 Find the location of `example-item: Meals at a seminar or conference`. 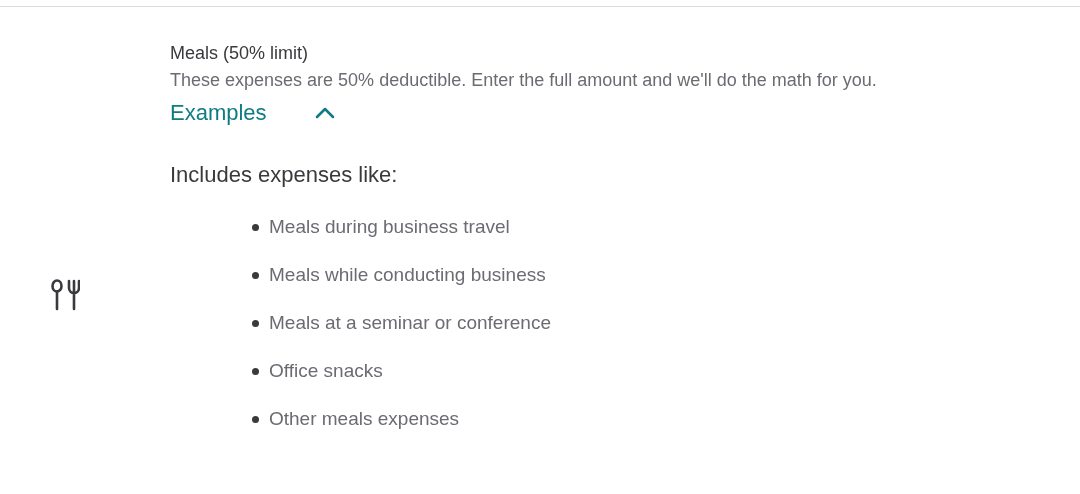

example-item: Meals at a seminar or conference is located at coordinates (410, 323).